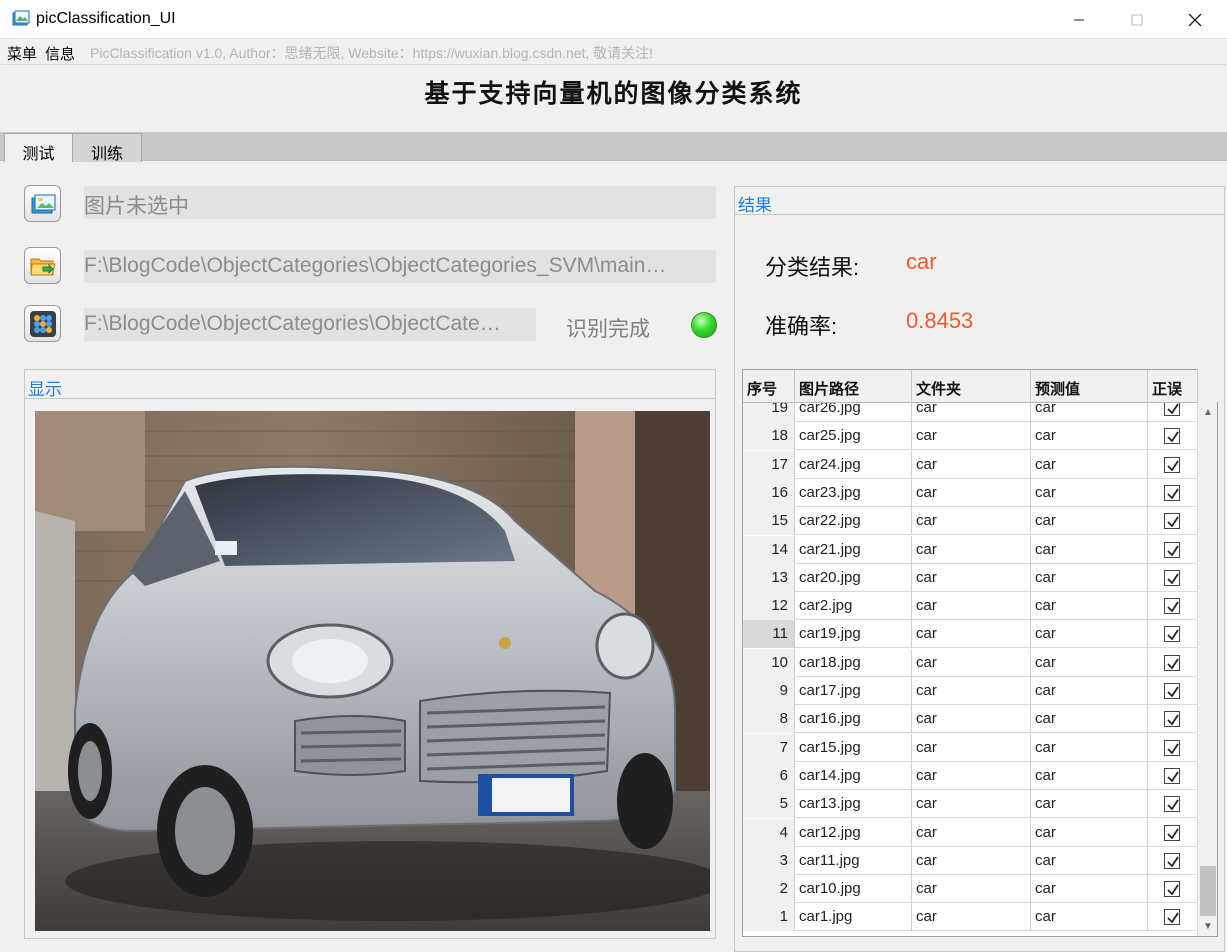  What do you see at coordinates (1173, 386) in the screenshot?
I see `column-header-correct: 正误` at bounding box center [1173, 386].